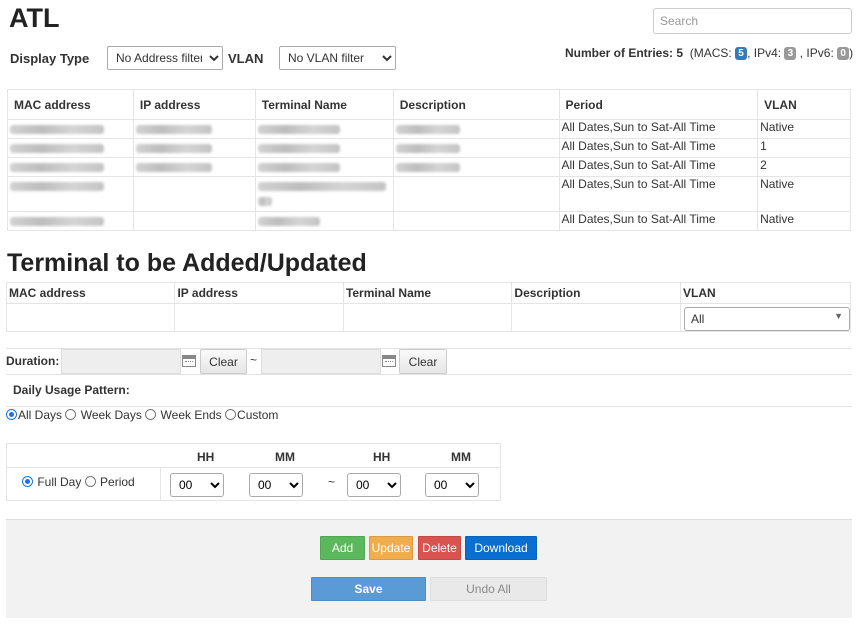 Image resolution: width=859 pixels, height=624 pixels. What do you see at coordinates (121, 361) in the screenshot?
I see `start-date-input` at bounding box center [121, 361].